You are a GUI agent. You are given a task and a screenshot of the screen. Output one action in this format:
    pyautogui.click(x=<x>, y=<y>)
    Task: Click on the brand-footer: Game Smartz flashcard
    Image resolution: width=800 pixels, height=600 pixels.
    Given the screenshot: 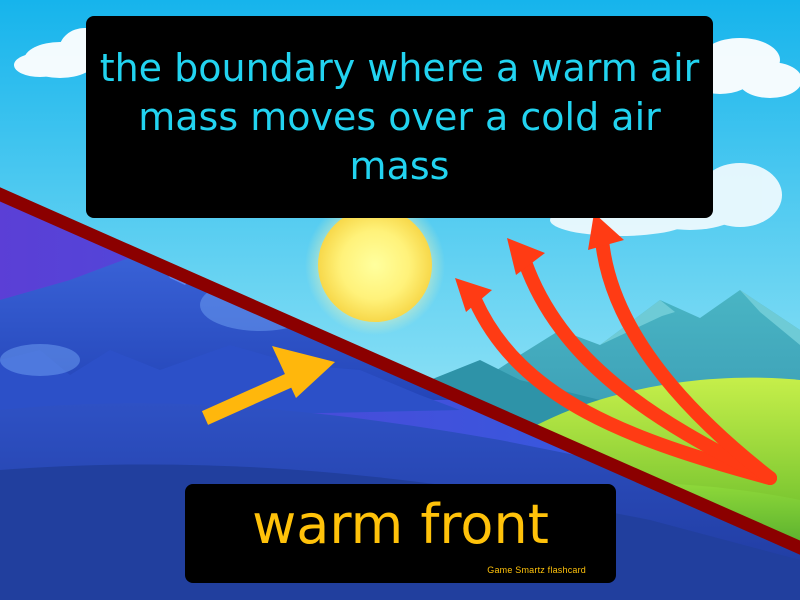 What is the action you would take?
    pyautogui.click(x=536, y=570)
    